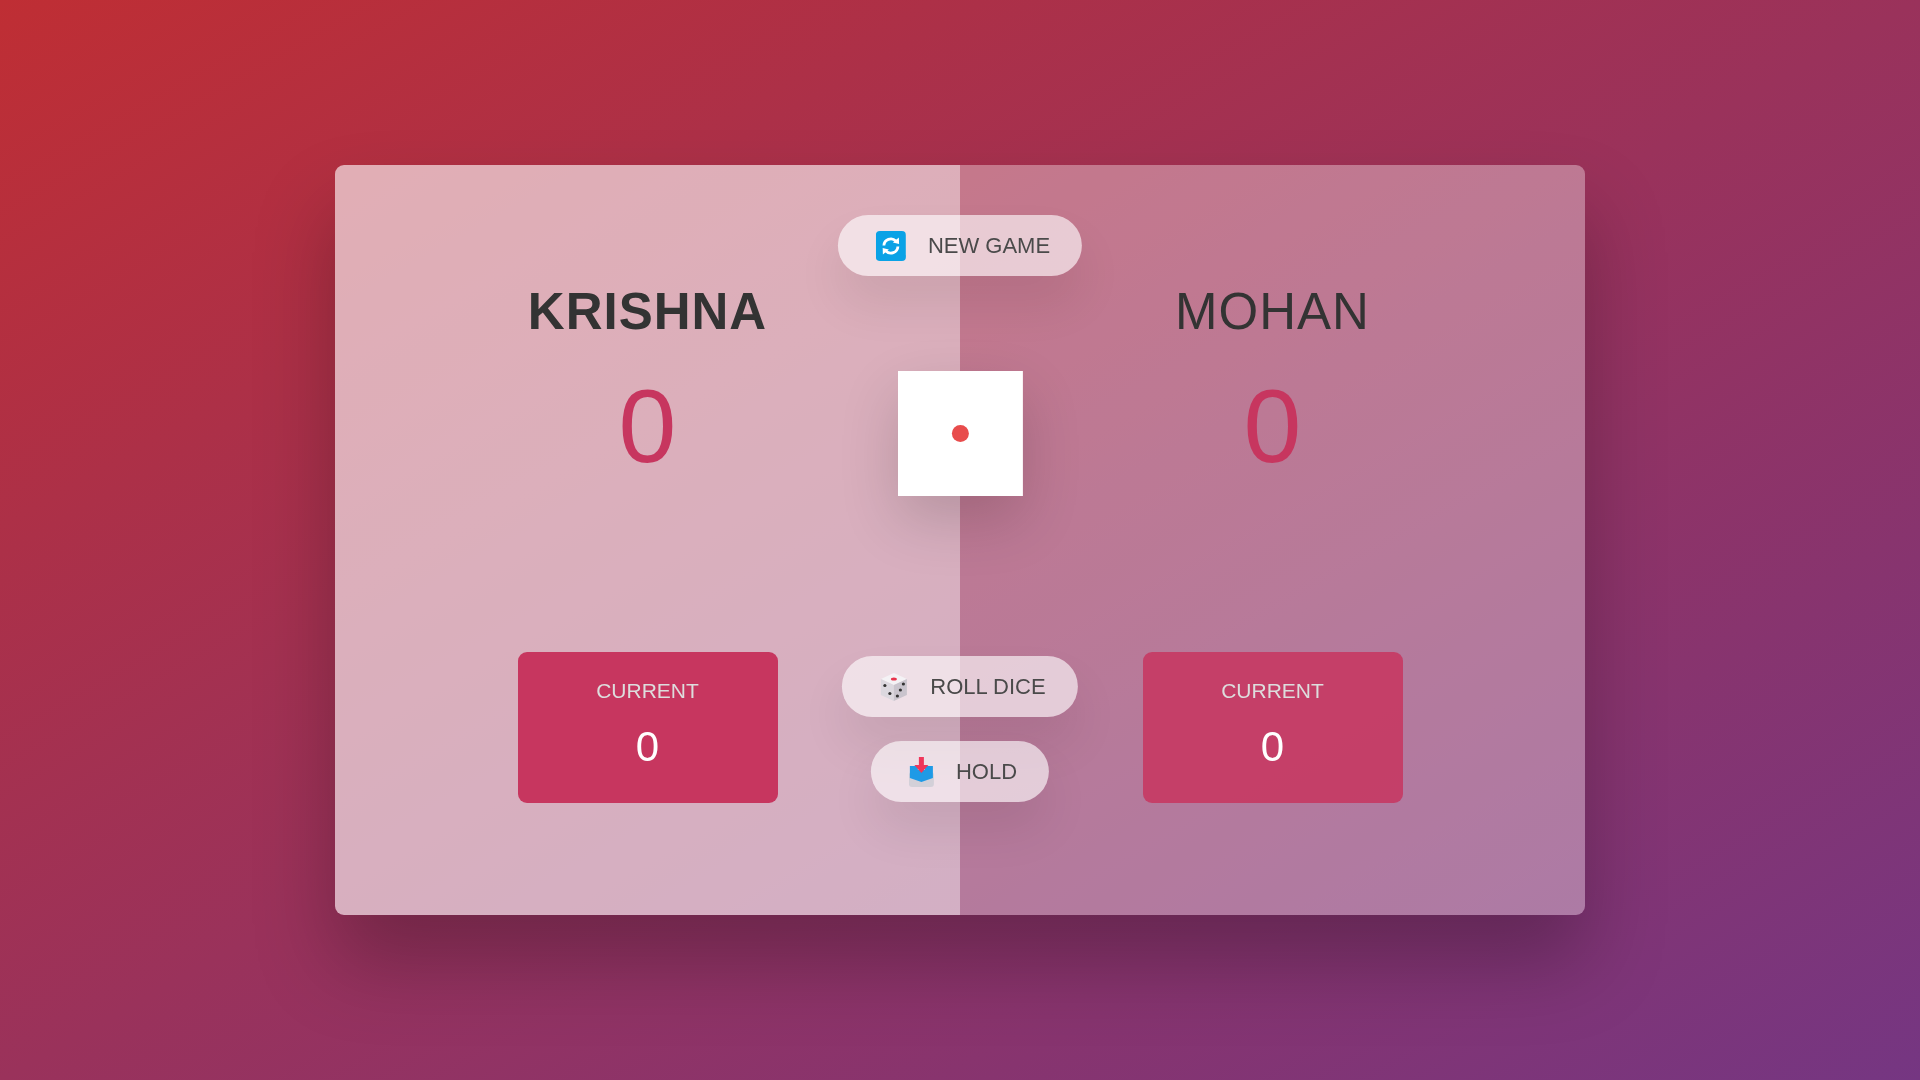 The width and height of the screenshot is (1920, 1080). Describe the element at coordinates (890, 245) in the screenshot. I see `refresh-icon` at that location.